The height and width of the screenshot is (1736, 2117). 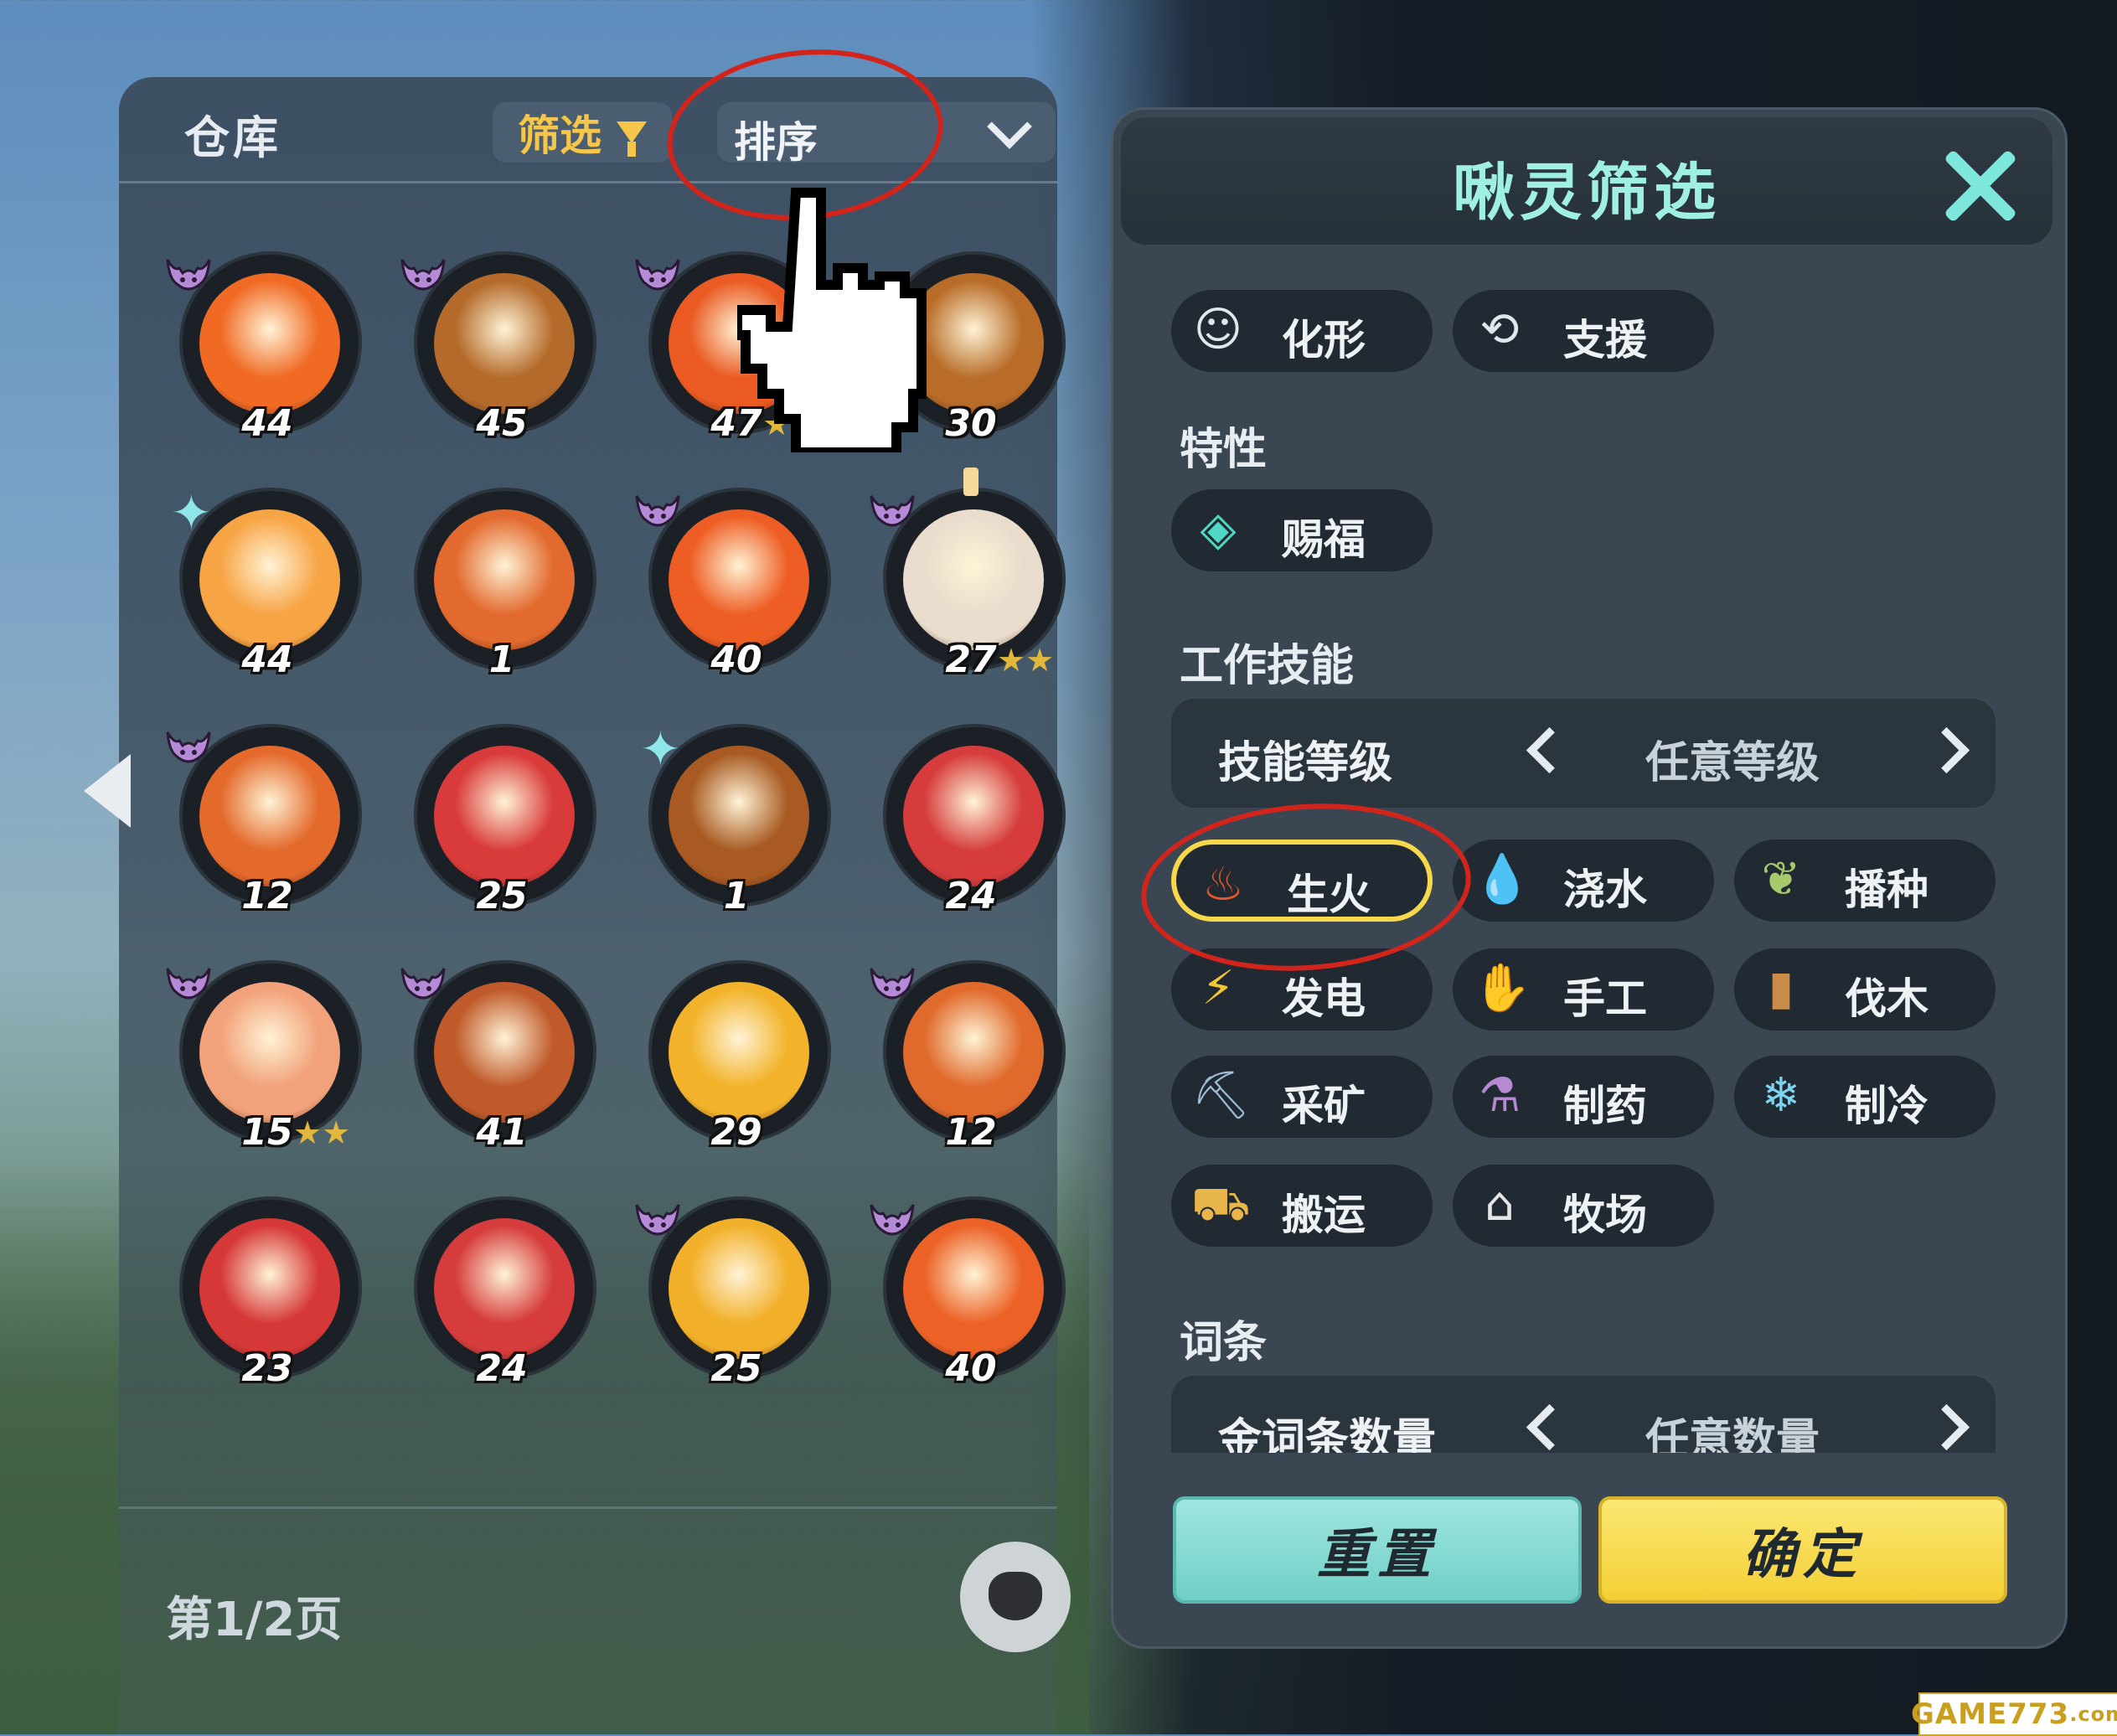 What do you see at coordinates (498, 346) in the screenshot?
I see `pal-slot: 45` at bounding box center [498, 346].